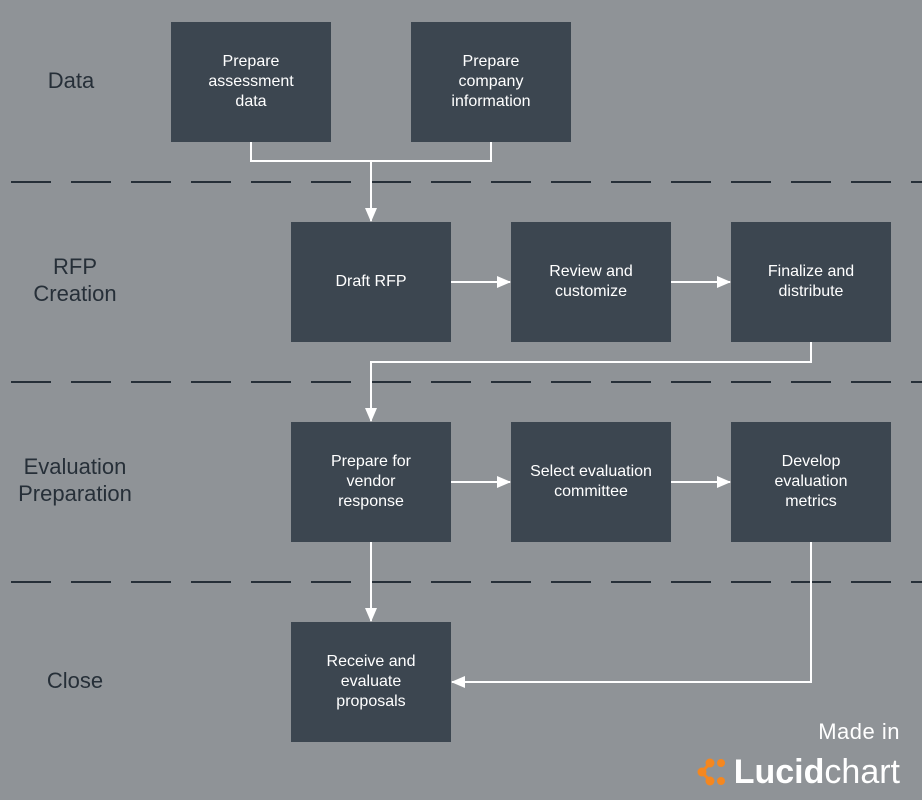 The height and width of the screenshot is (800, 922). Describe the element at coordinates (75, 680) in the screenshot. I see `lane-label-close: Close` at that location.